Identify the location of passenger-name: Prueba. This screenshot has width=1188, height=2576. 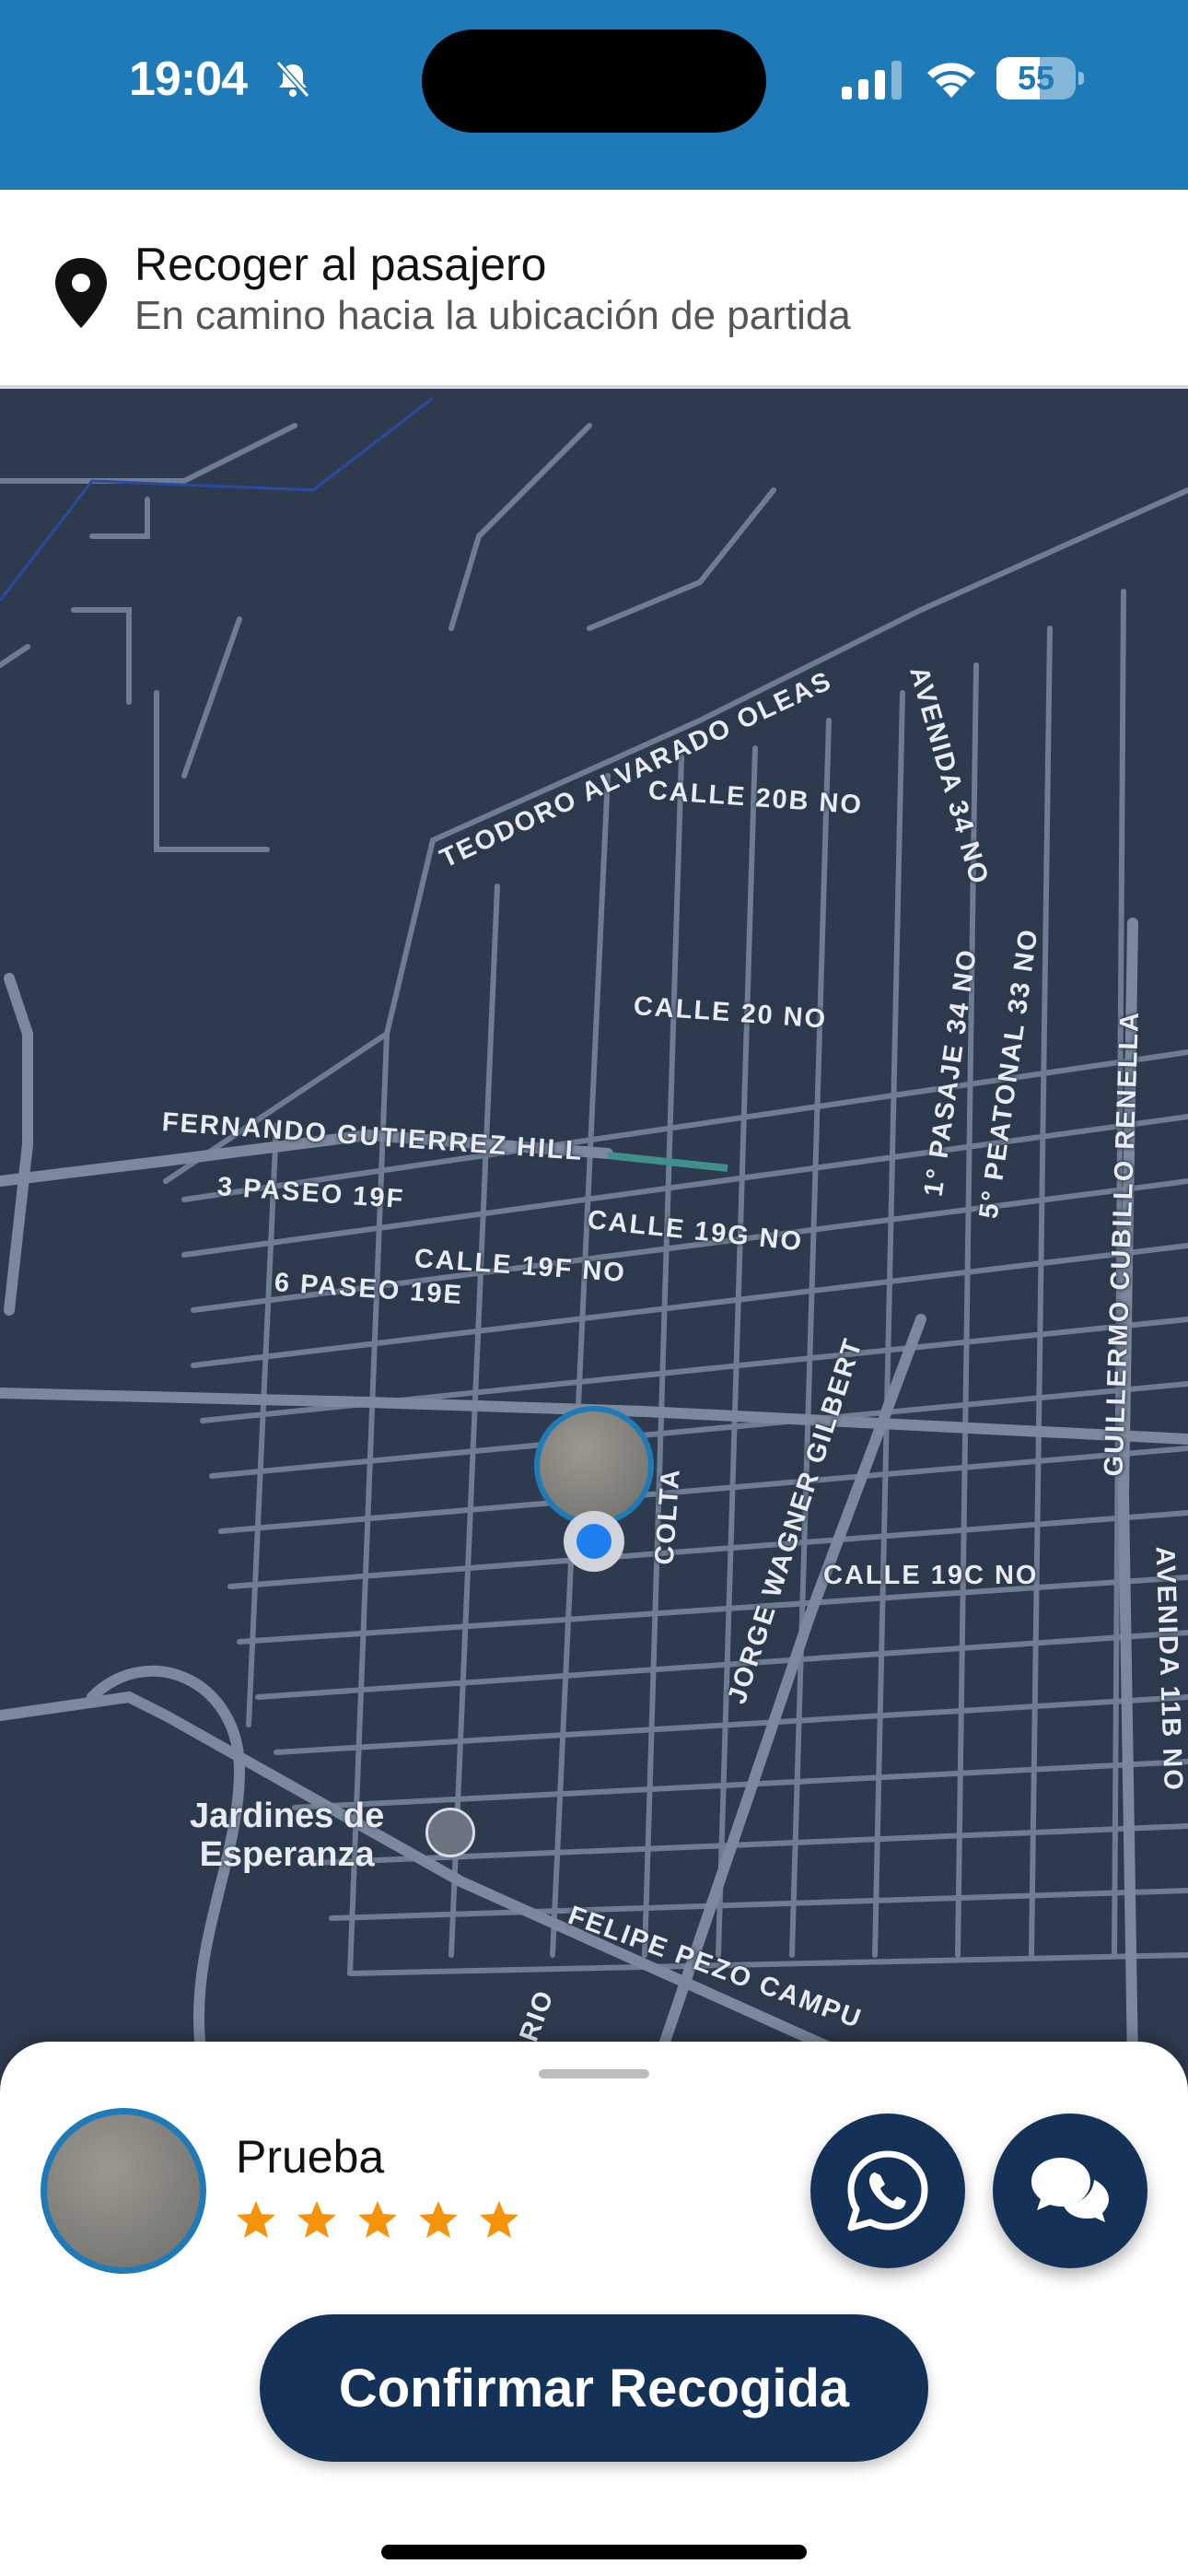
(311, 2157).